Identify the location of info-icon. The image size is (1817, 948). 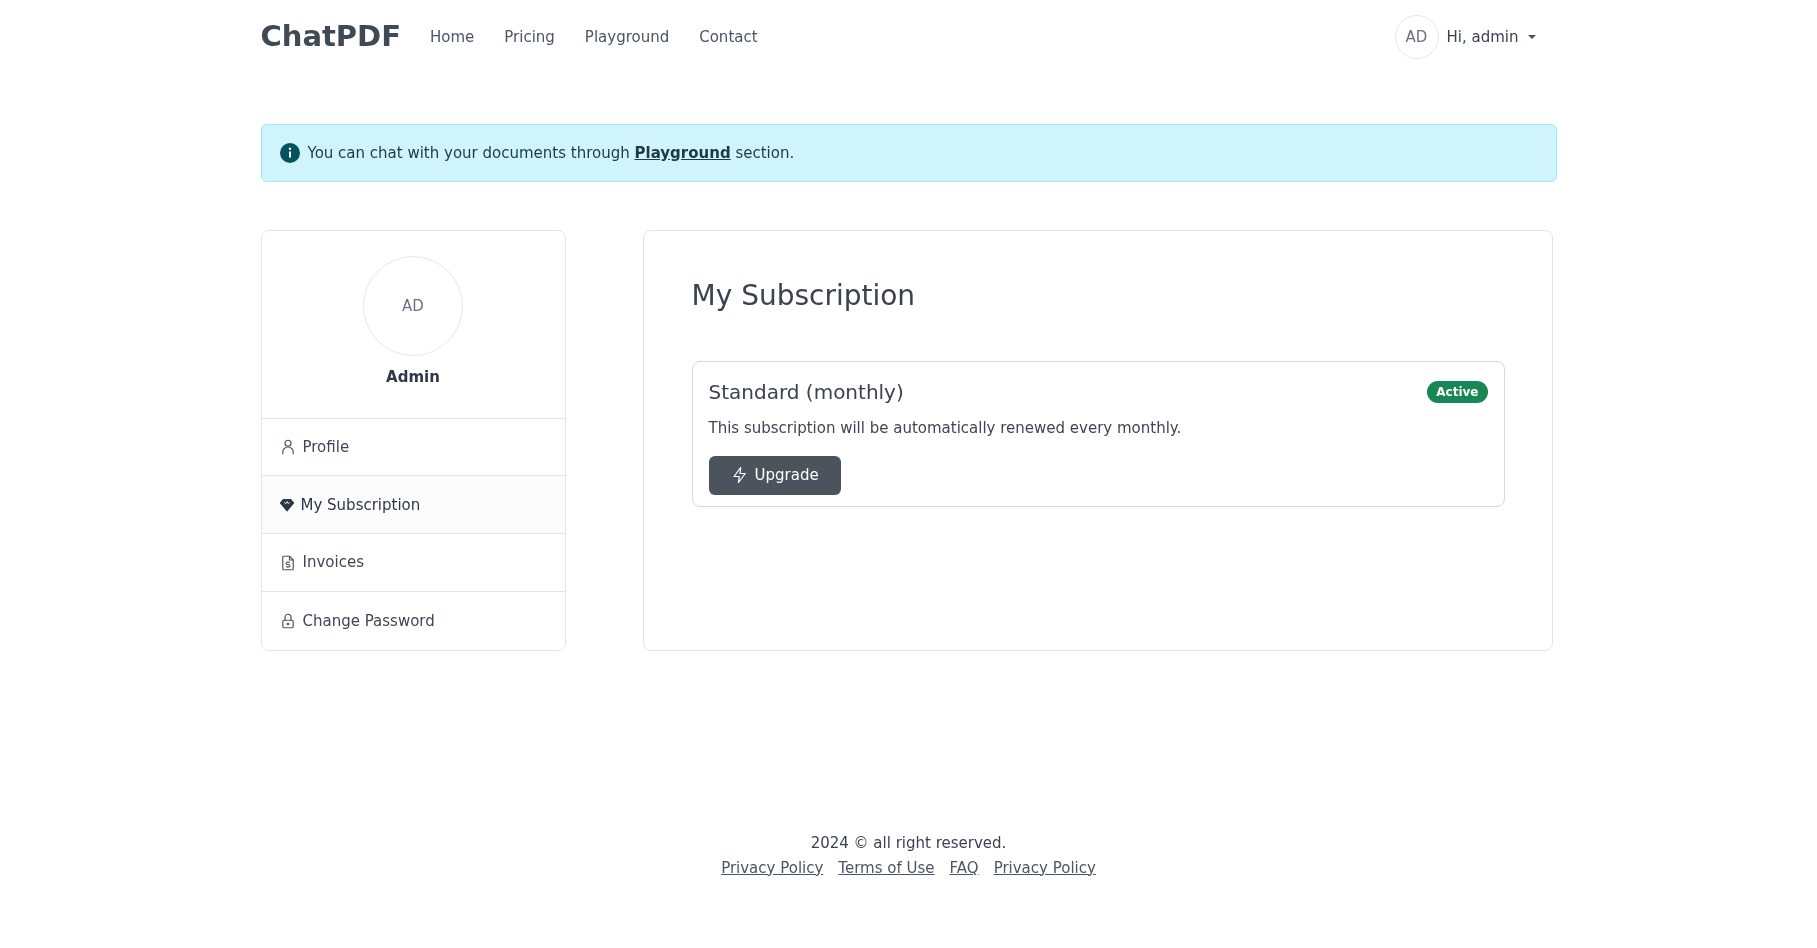
(289, 153).